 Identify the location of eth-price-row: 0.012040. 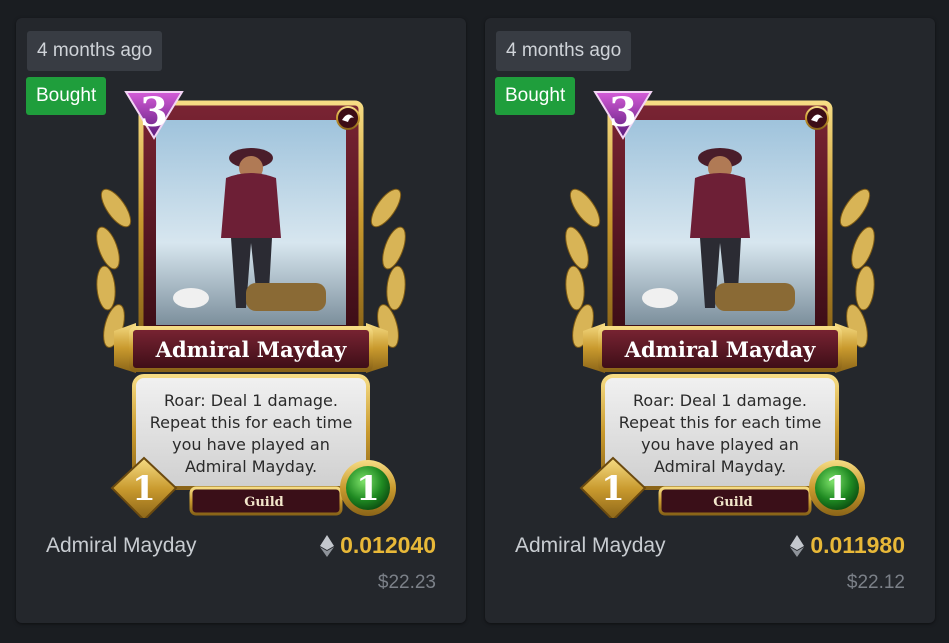
(378, 545).